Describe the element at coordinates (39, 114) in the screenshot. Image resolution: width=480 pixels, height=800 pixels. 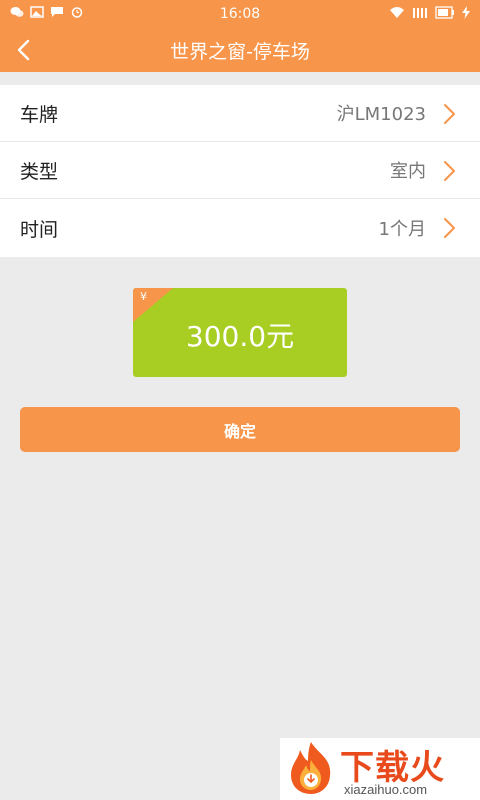
I see `row-label-plate: 车牌` at that location.